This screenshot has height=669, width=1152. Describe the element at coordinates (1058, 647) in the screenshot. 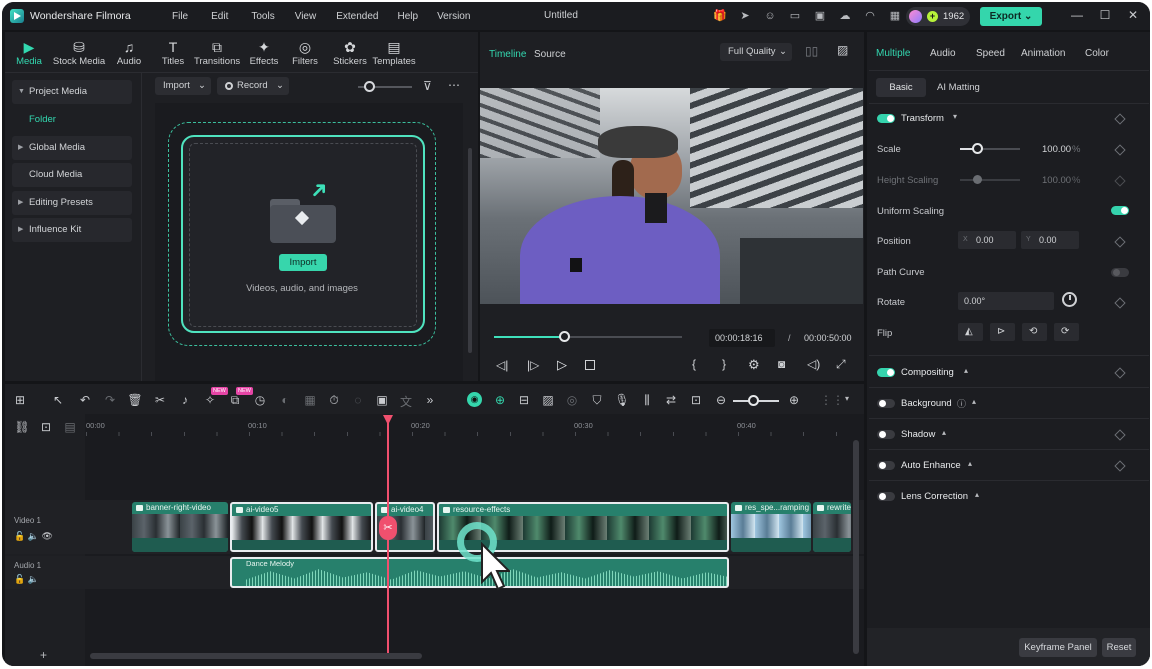

I see `keyframe-panel-button: Keyframe Panel` at that location.